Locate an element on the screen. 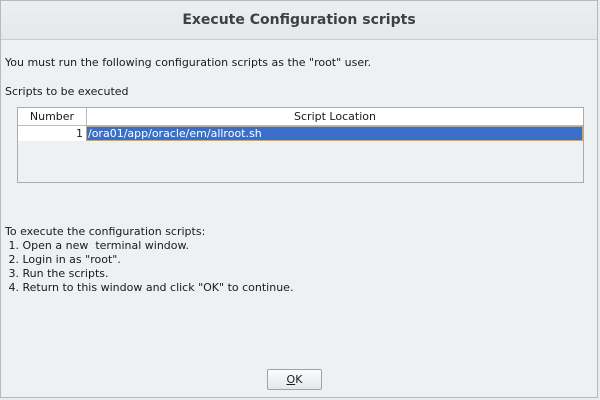 Image resolution: width=600 pixels, height=400 pixels. table-header: Number Script Location is located at coordinates (300, 117).